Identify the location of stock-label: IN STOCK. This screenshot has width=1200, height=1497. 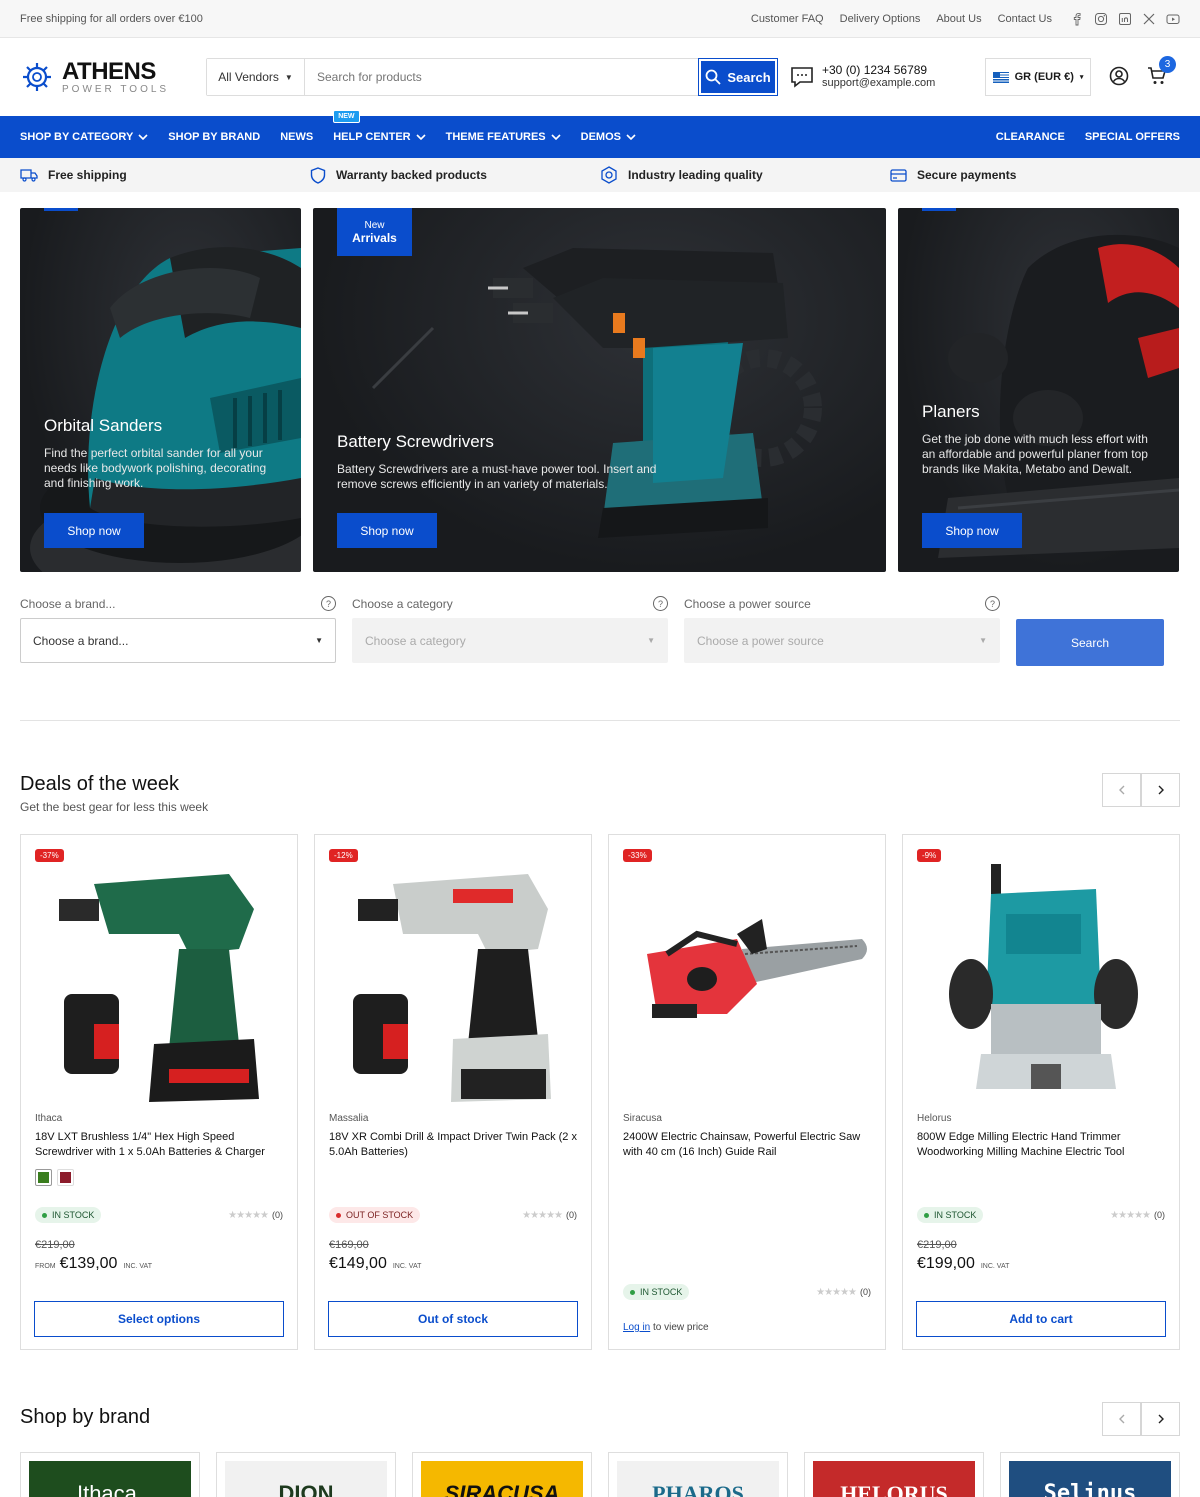
(955, 1215).